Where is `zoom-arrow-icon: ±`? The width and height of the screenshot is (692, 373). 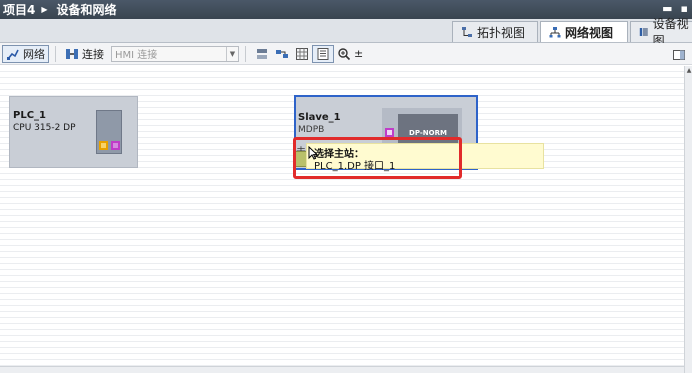
zoom-arrow-icon: ± is located at coordinates (359, 53).